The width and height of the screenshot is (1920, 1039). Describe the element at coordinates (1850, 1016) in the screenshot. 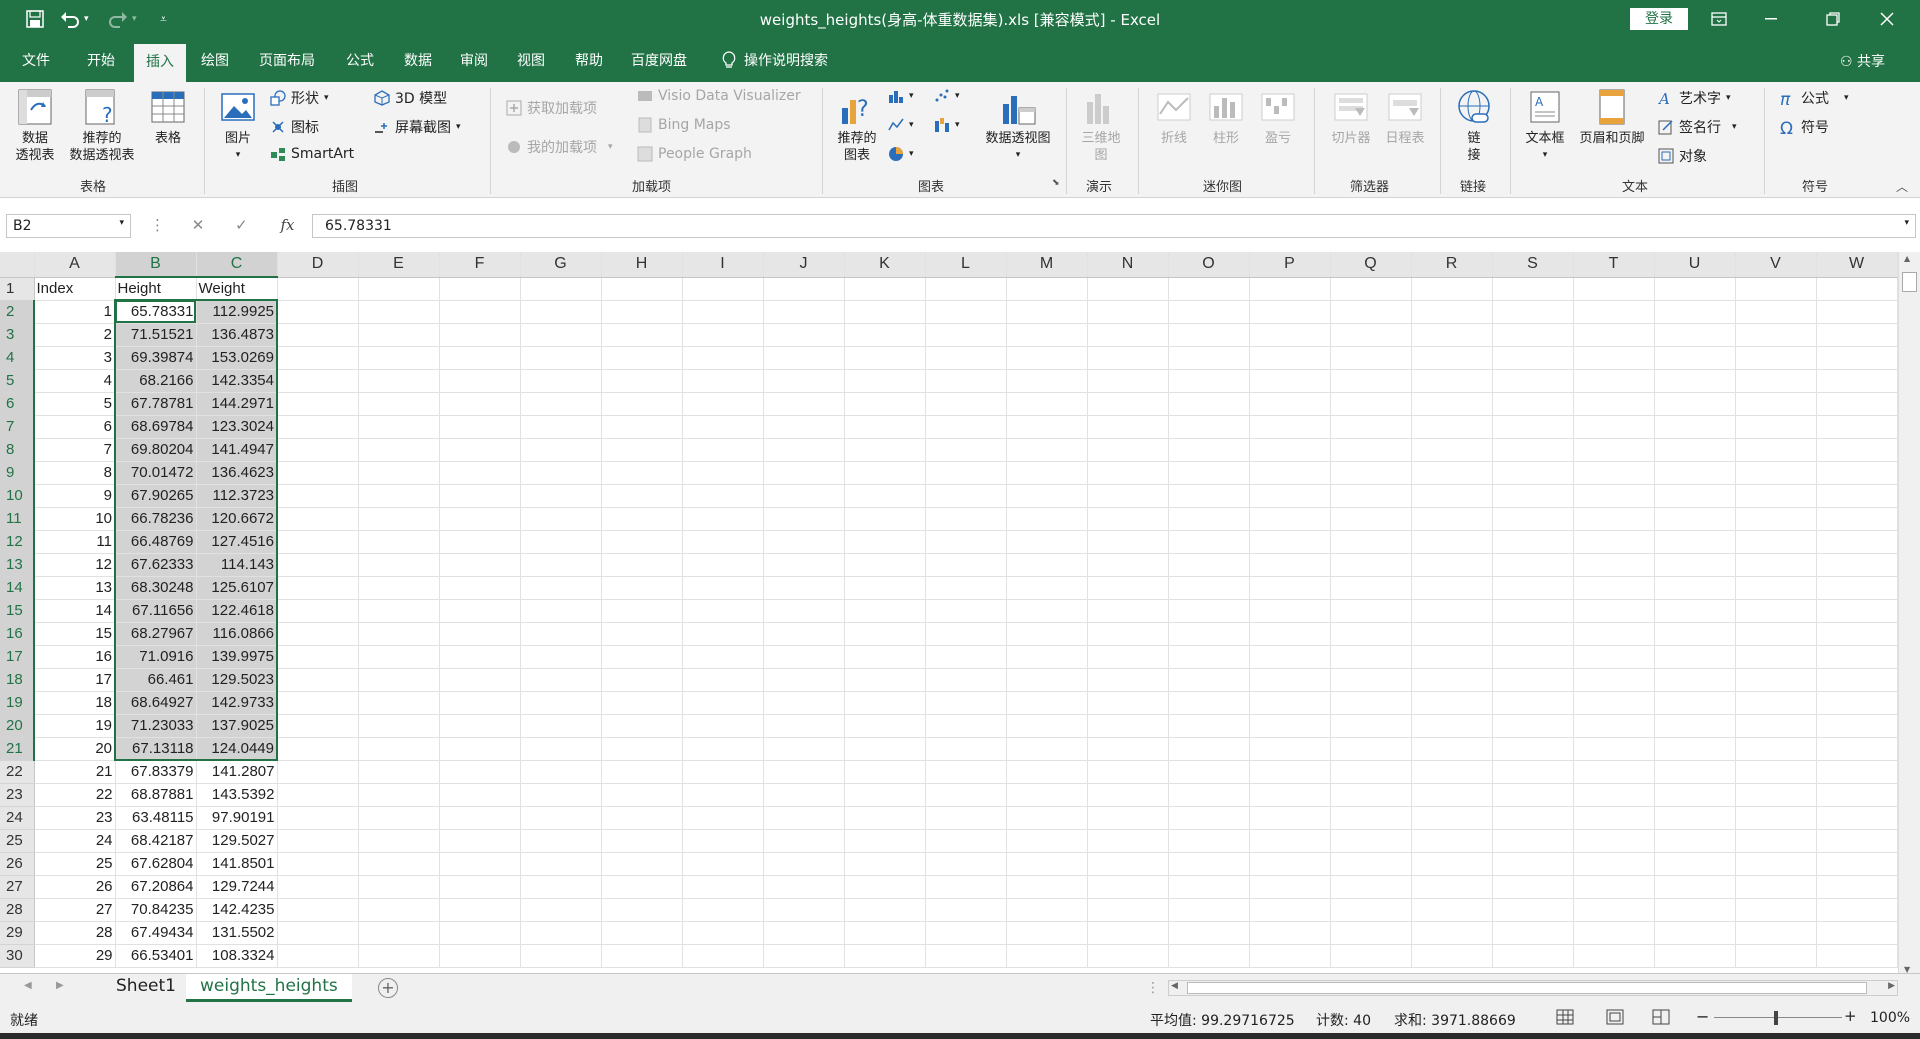

I see `zoom-in-icon: +` at that location.